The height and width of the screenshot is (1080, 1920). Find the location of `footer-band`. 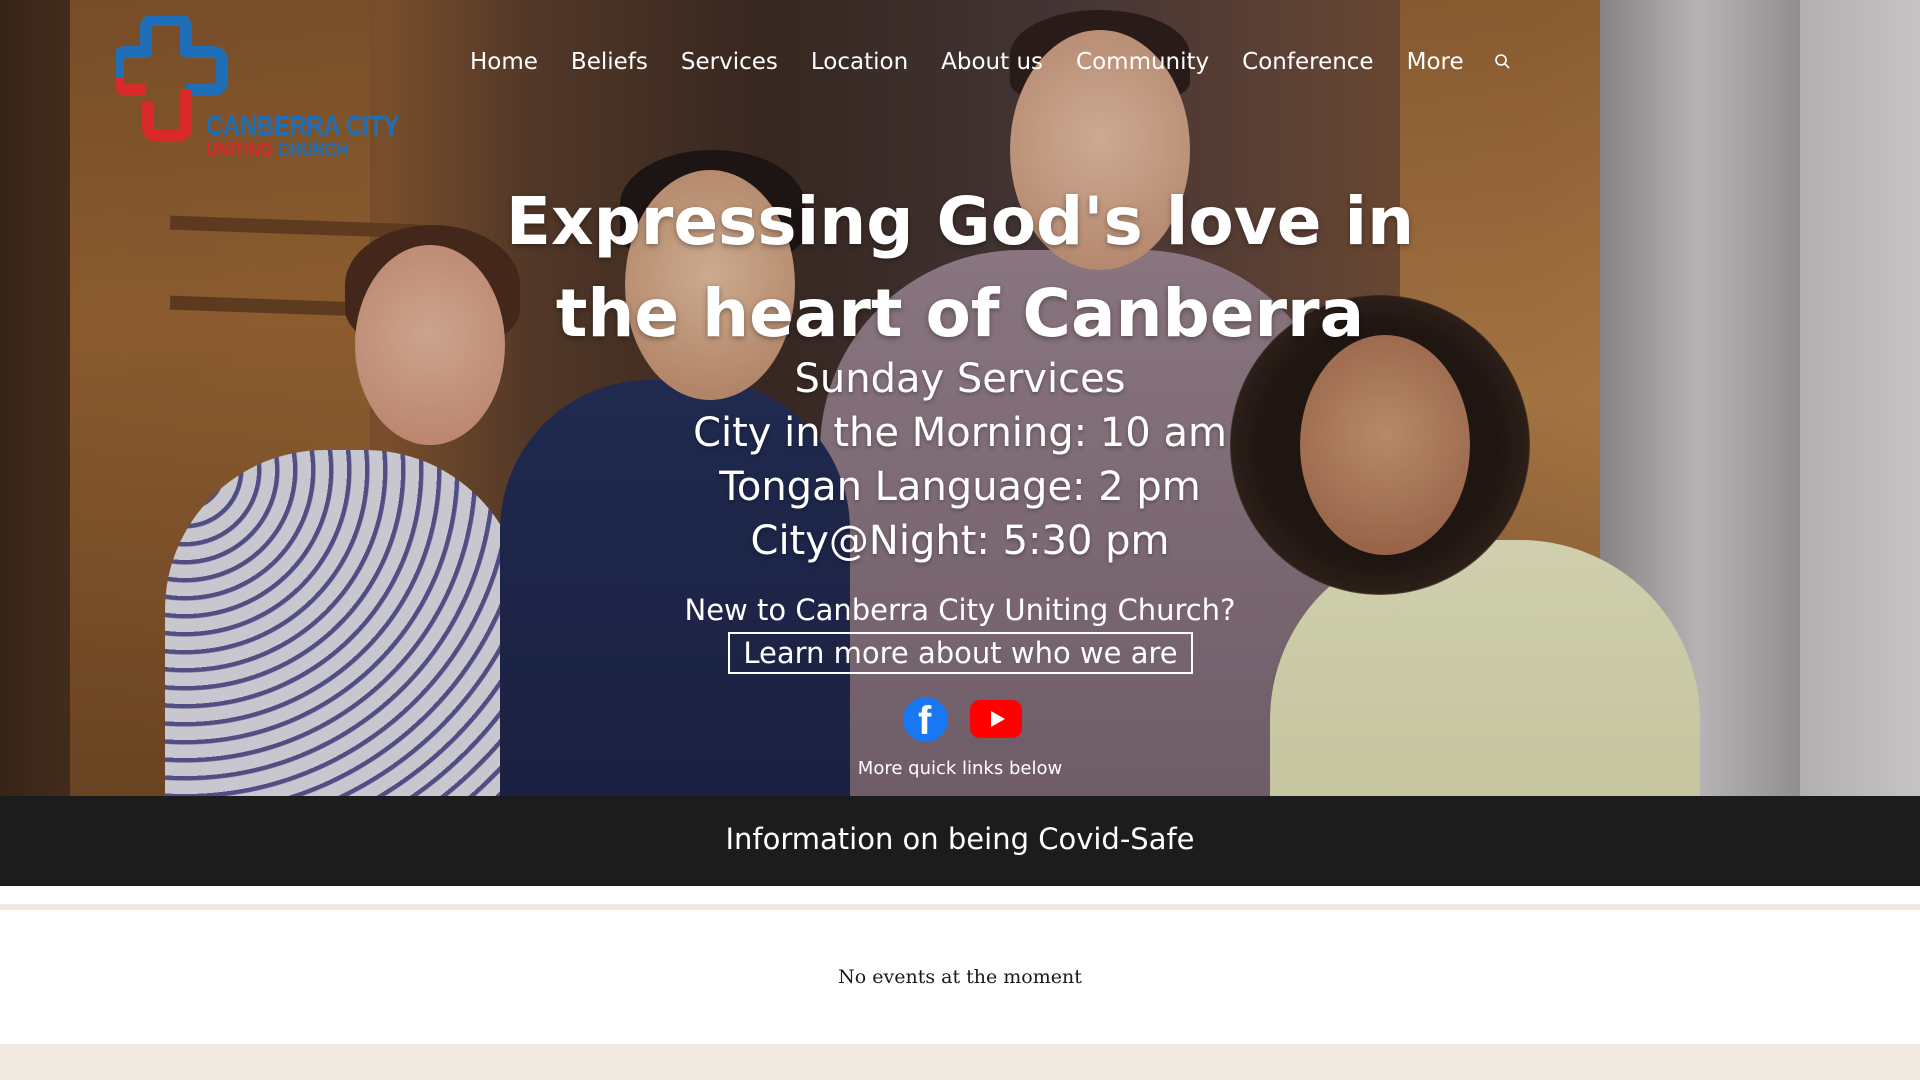

footer-band is located at coordinates (960, 1062).